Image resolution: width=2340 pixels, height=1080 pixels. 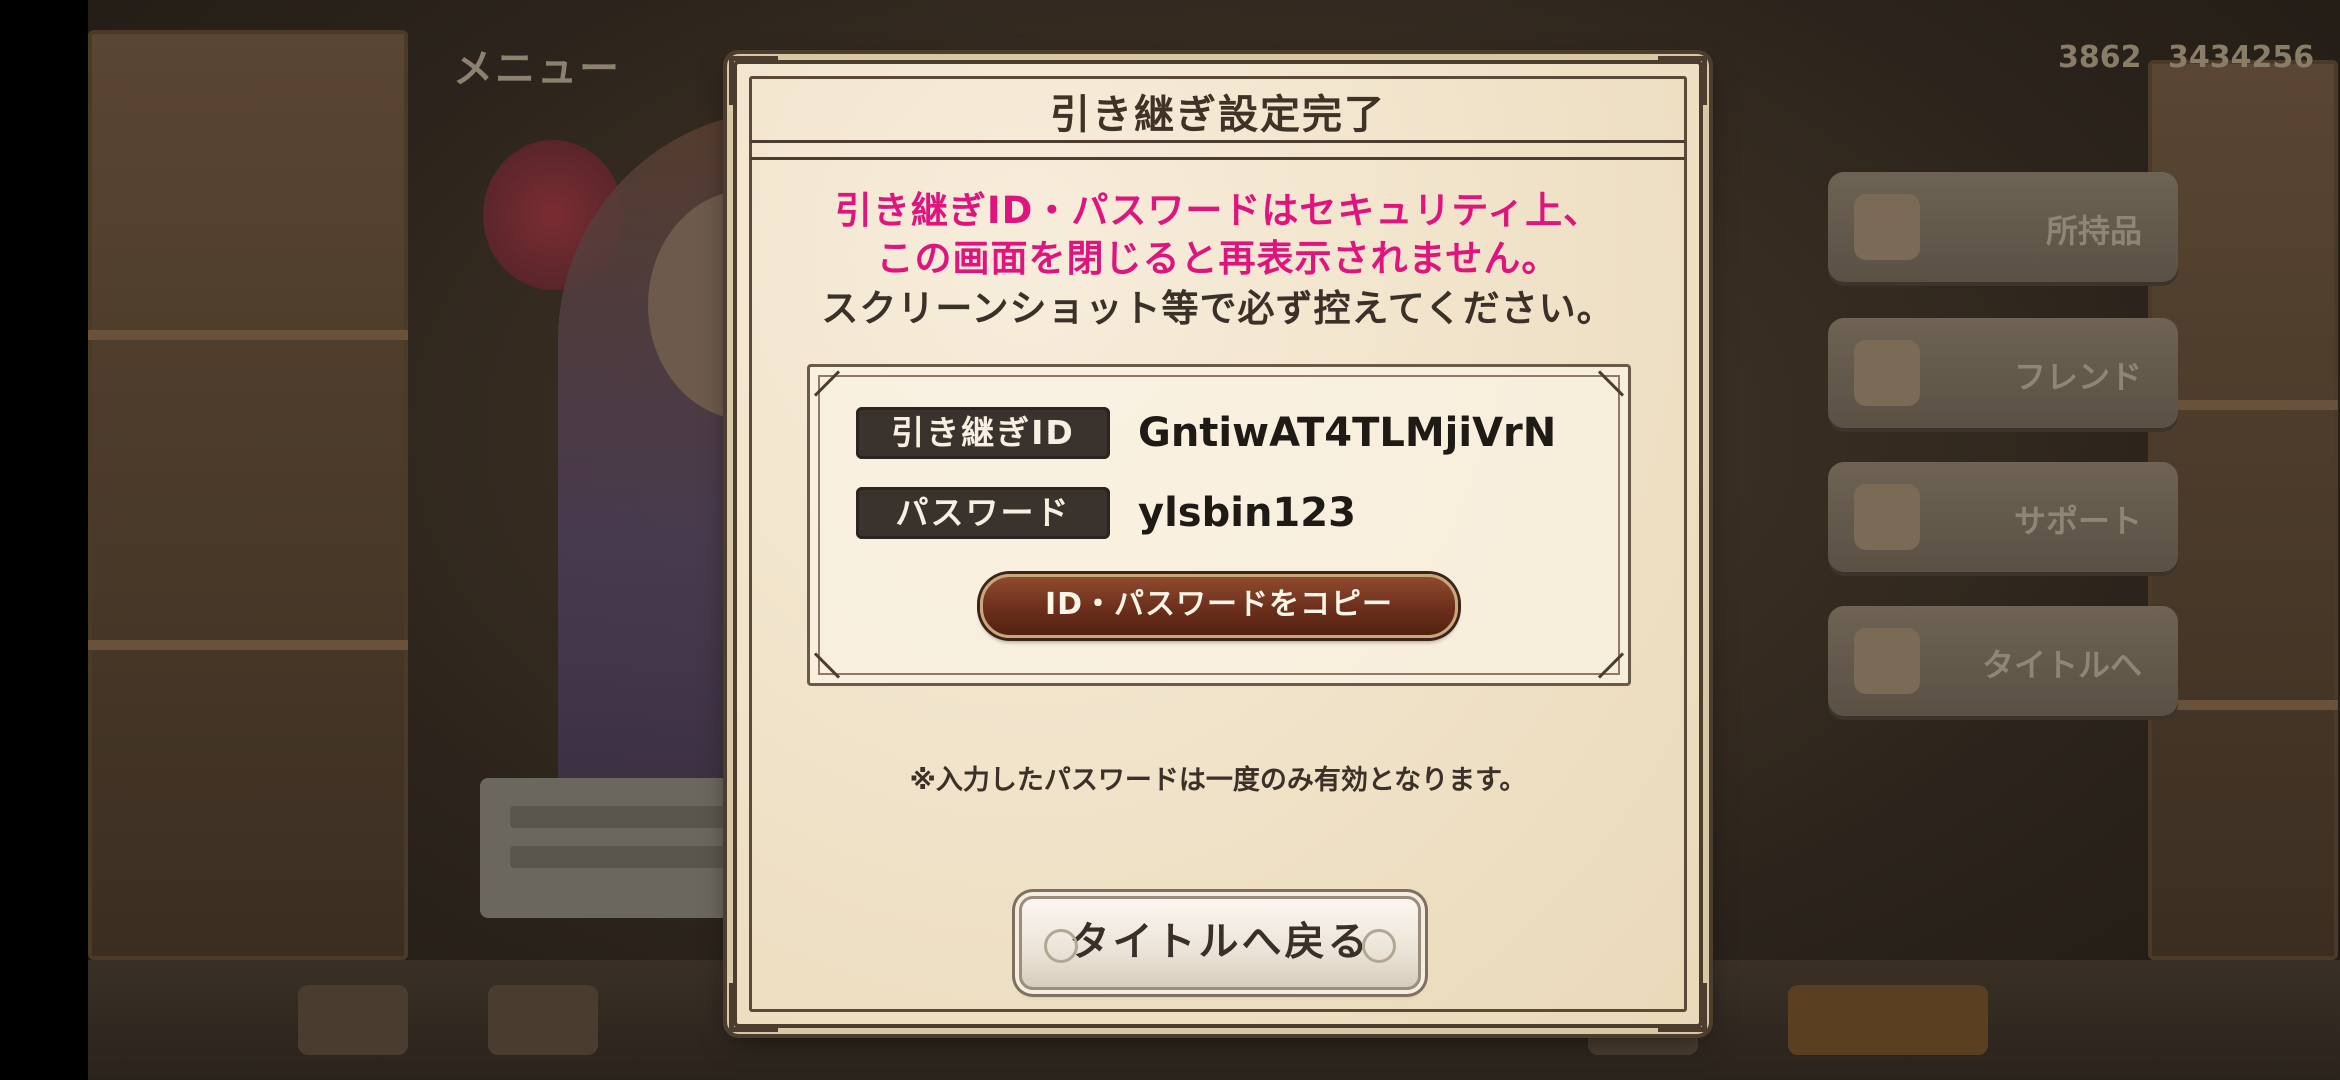 I want to click on door-icon, so click(x=1887, y=661).